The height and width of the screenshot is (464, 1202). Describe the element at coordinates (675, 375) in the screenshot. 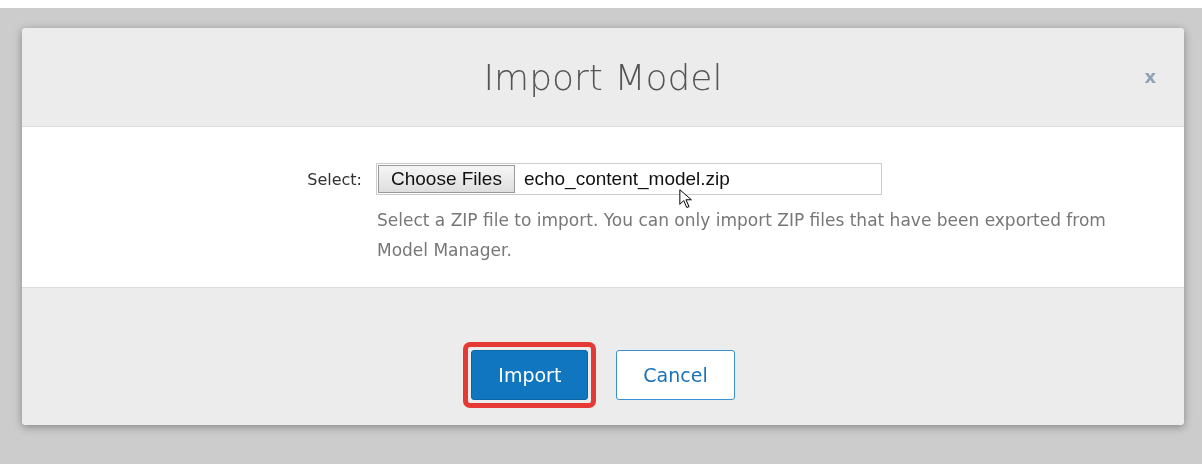

I see `cancel-button: Cancel` at that location.